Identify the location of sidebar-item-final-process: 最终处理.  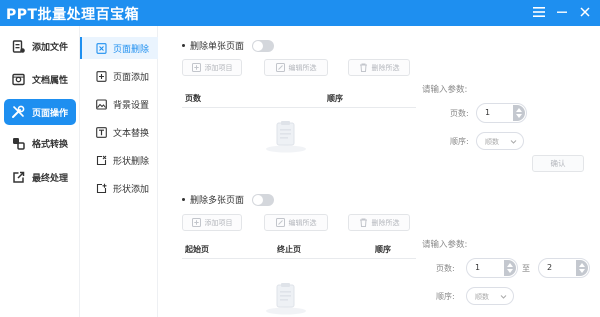
(40, 177).